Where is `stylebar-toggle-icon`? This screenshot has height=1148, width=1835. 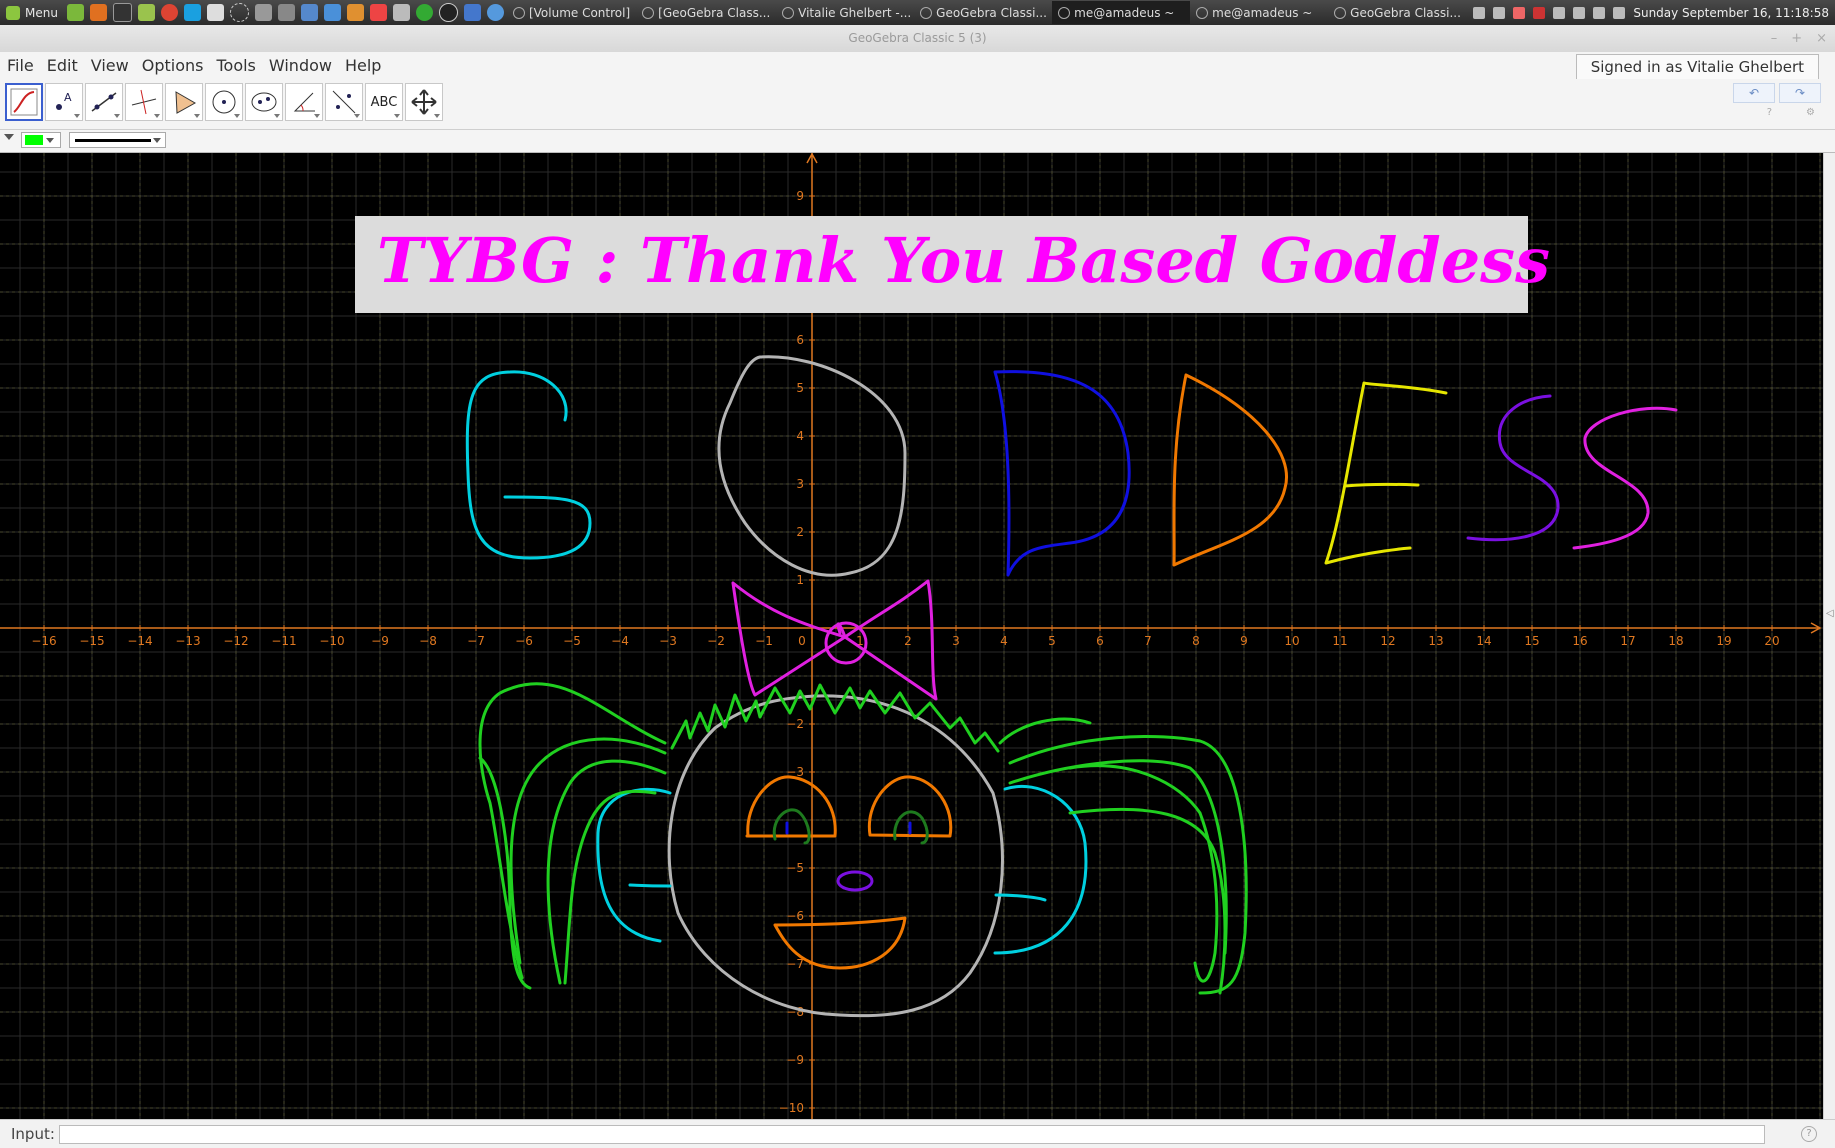 stylebar-toggle-icon is located at coordinates (9, 137).